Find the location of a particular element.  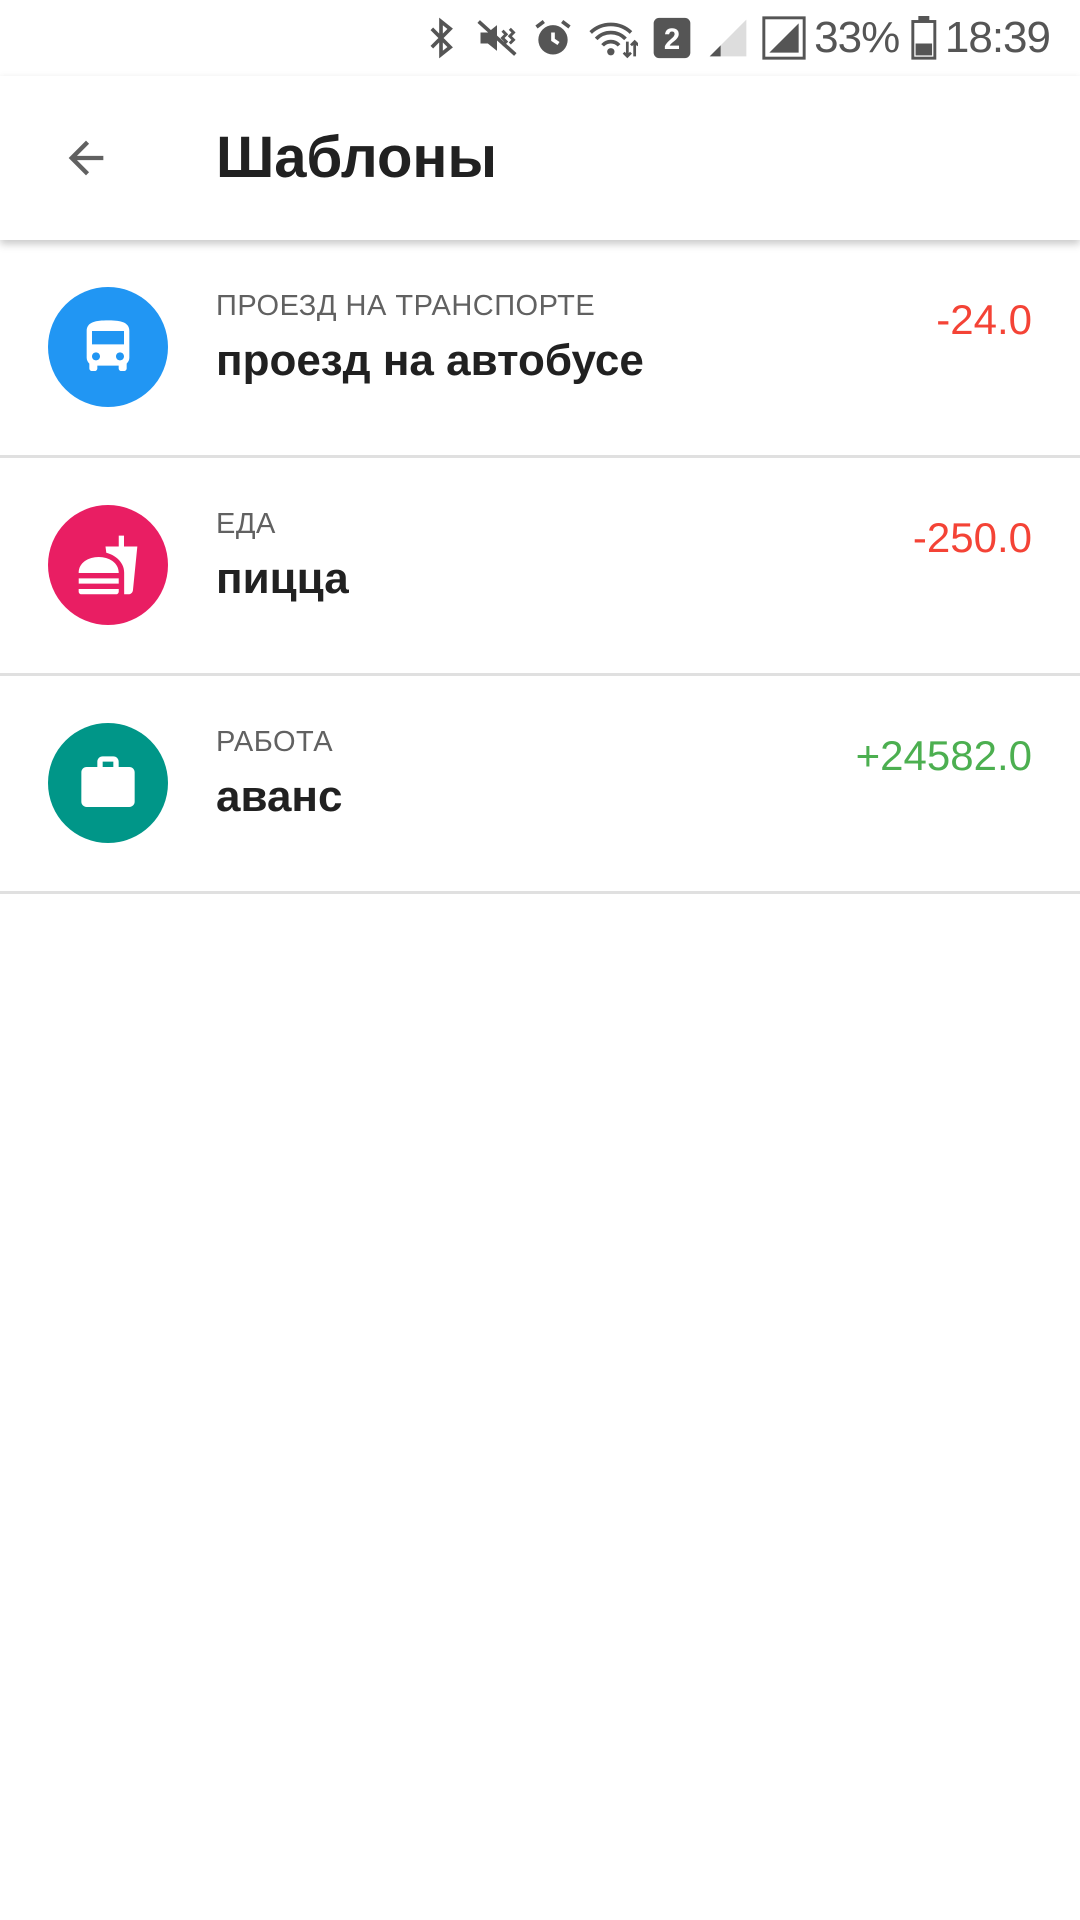

template-name: аванс is located at coordinates (279, 796).